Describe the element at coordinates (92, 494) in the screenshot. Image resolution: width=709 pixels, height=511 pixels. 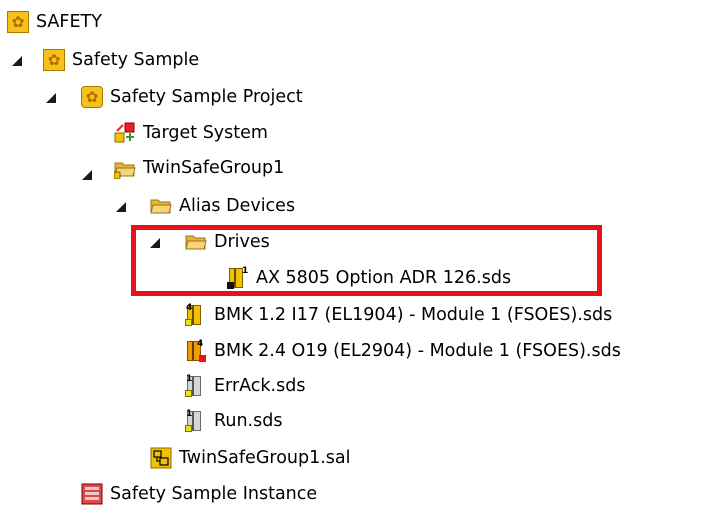
I see `instance-icon` at that location.